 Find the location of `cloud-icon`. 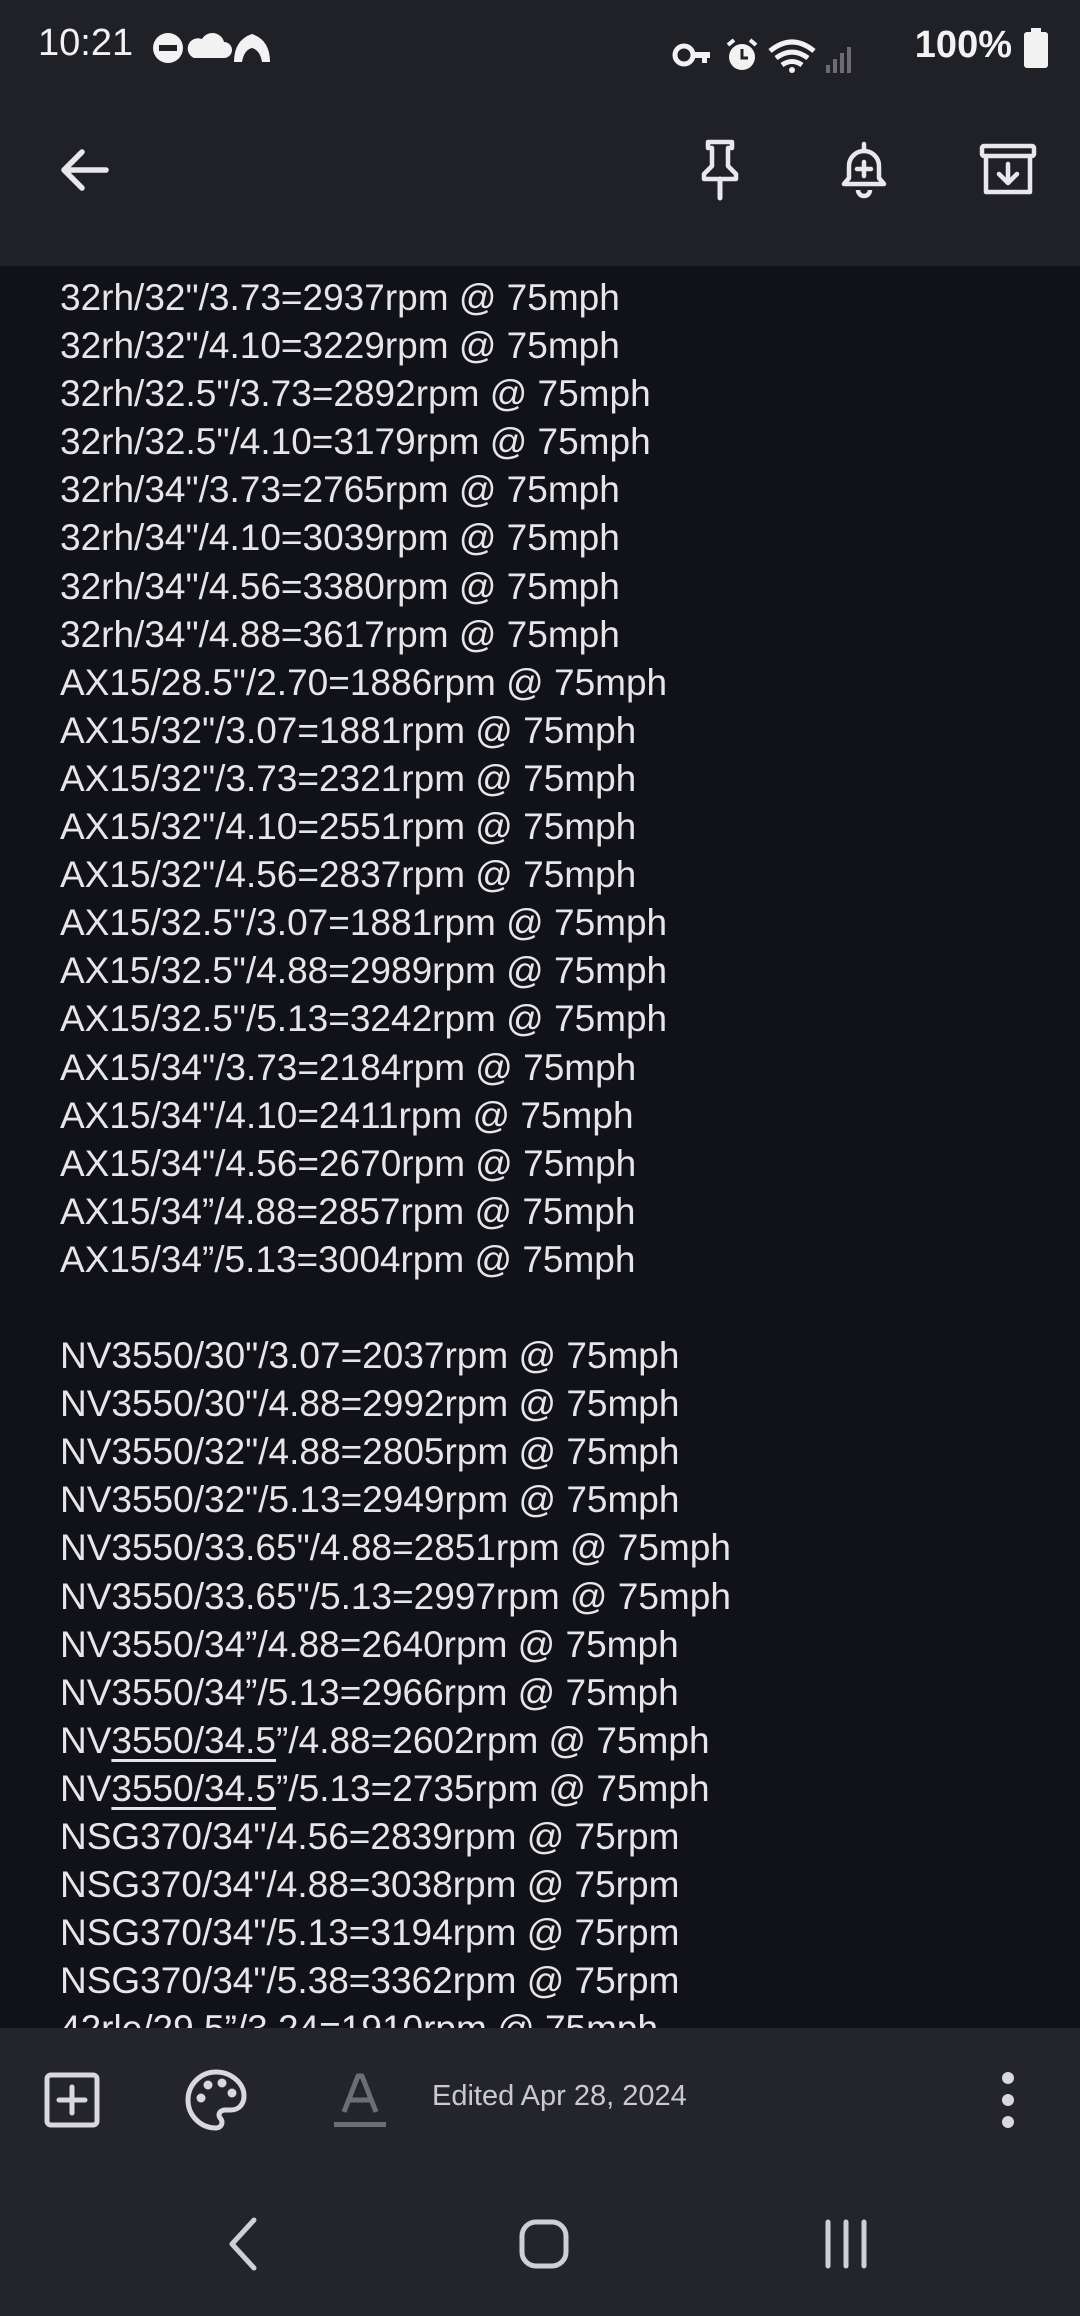

cloud-icon is located at coordinates (209, 45).